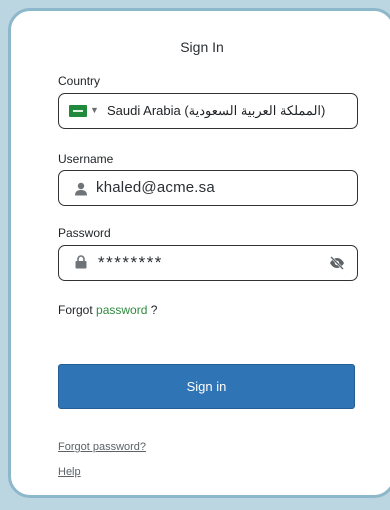  Describe the element at coordinates (208, 263) in the screenshot. I see `password-input: ********` at that location.